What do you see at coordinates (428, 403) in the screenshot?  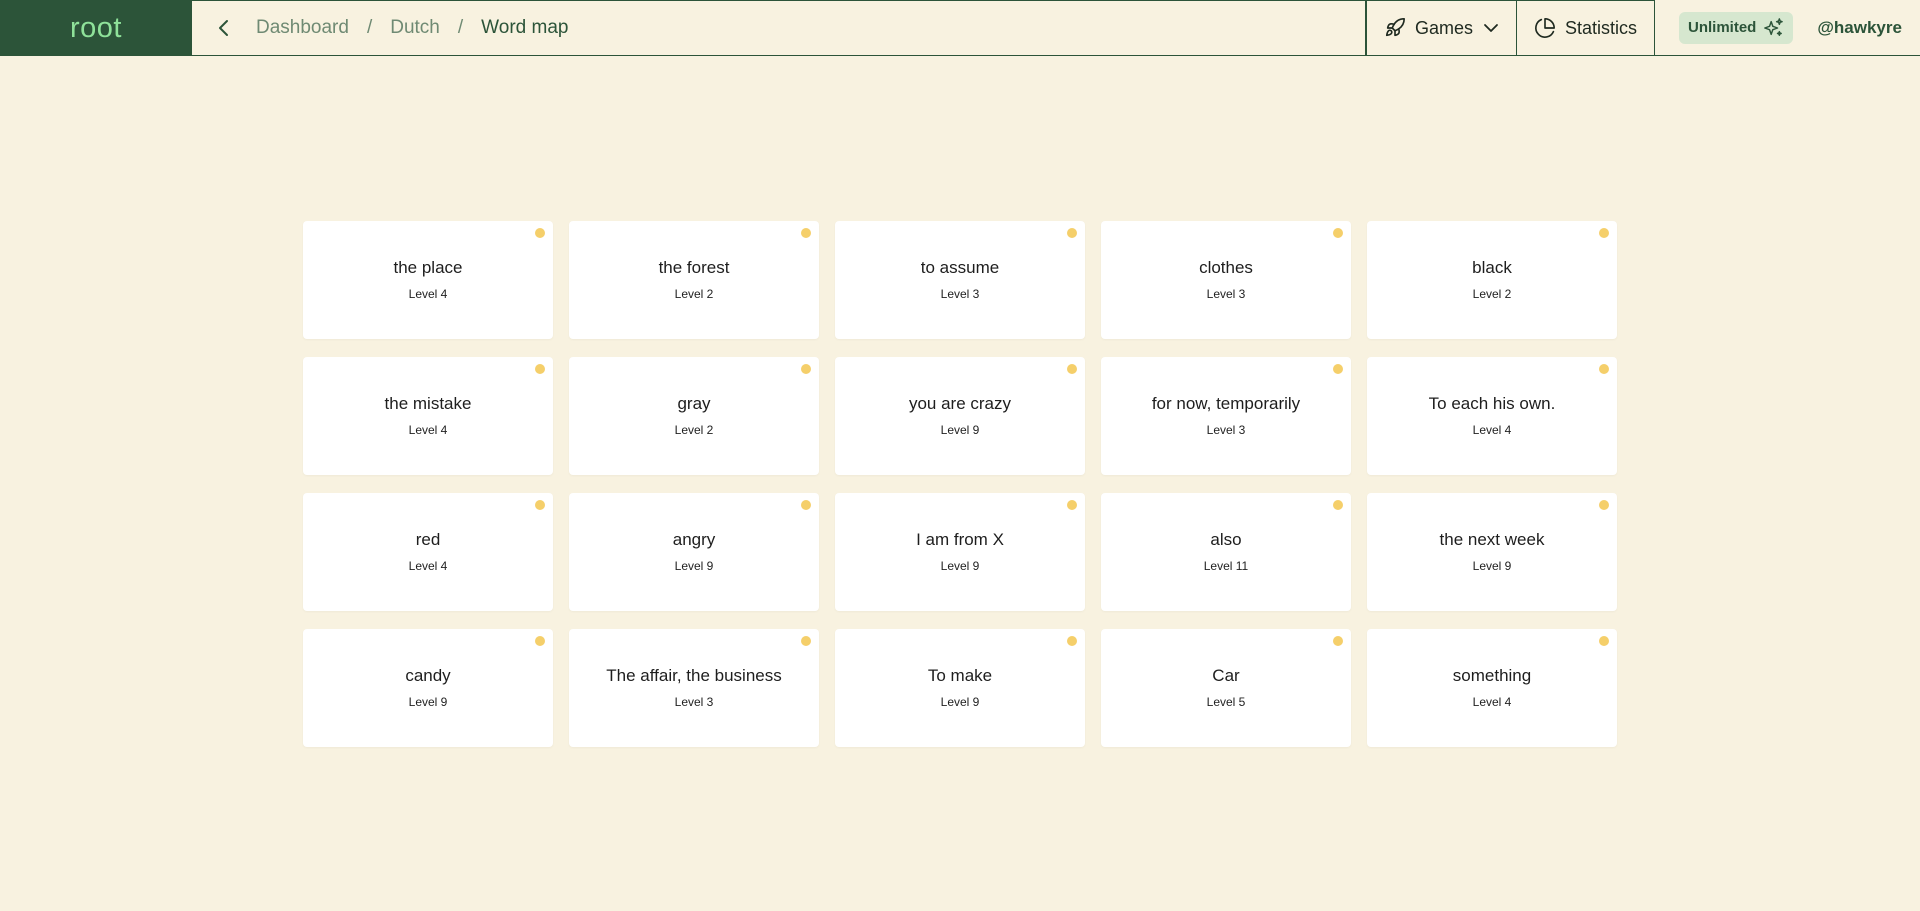 I see `card-word: the mistake` at bounding box center [428, 403].